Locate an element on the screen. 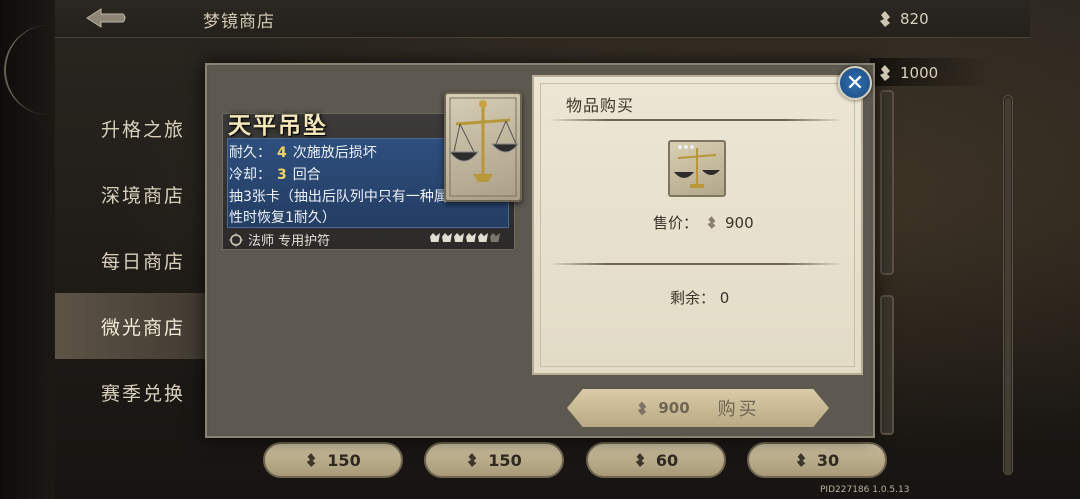 The width and height of the screenshot is (1080, 499). sidebar-item-deep-realm: 深境商店 is located at coordinates (135, 194).